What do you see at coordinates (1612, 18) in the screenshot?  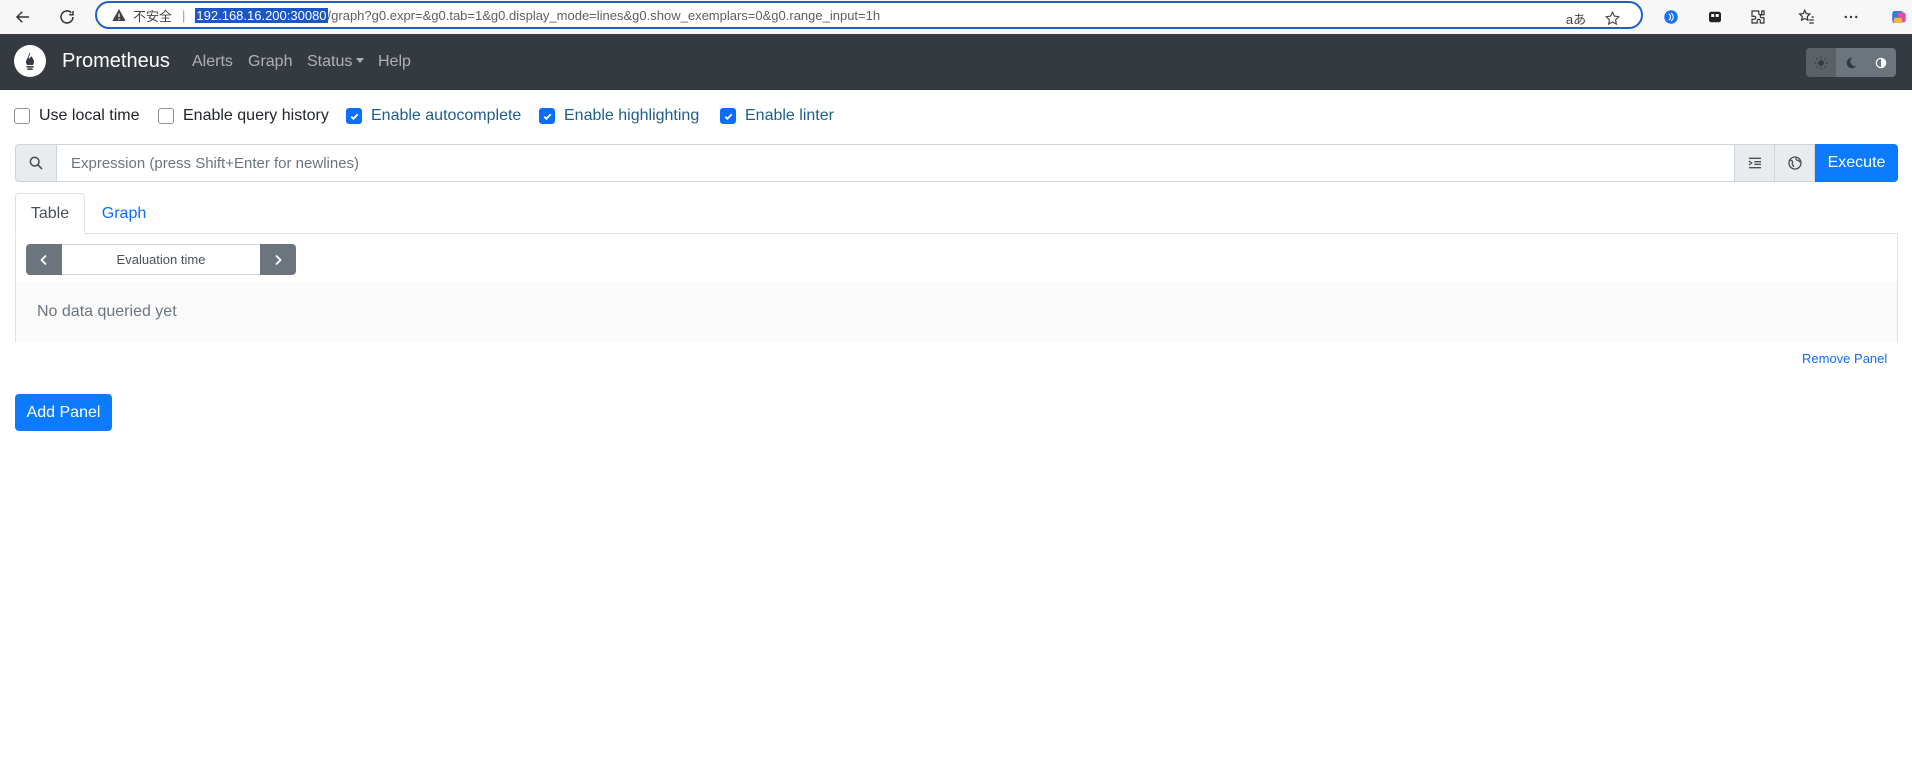 I see `favorite-star-icon` at bounding box center [1612, 18].